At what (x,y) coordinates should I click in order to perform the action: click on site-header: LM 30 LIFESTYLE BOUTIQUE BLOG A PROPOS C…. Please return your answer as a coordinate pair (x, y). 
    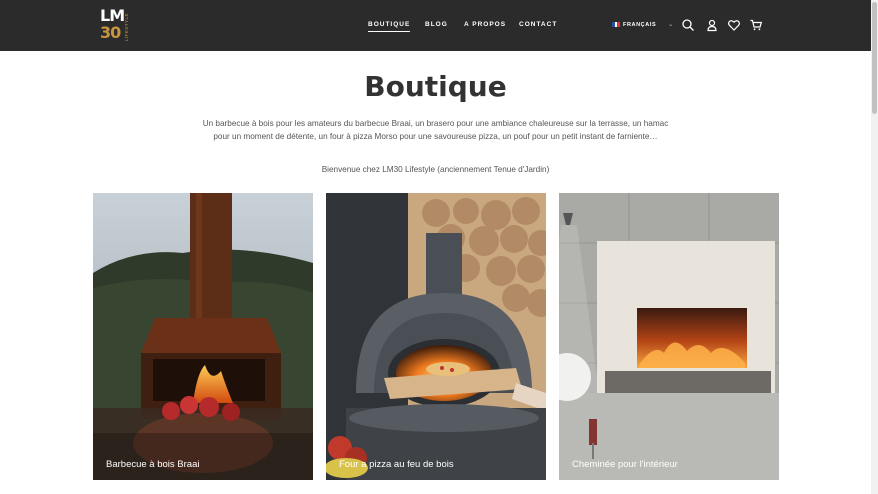
    Looking at the image, I should click on (435, 25).